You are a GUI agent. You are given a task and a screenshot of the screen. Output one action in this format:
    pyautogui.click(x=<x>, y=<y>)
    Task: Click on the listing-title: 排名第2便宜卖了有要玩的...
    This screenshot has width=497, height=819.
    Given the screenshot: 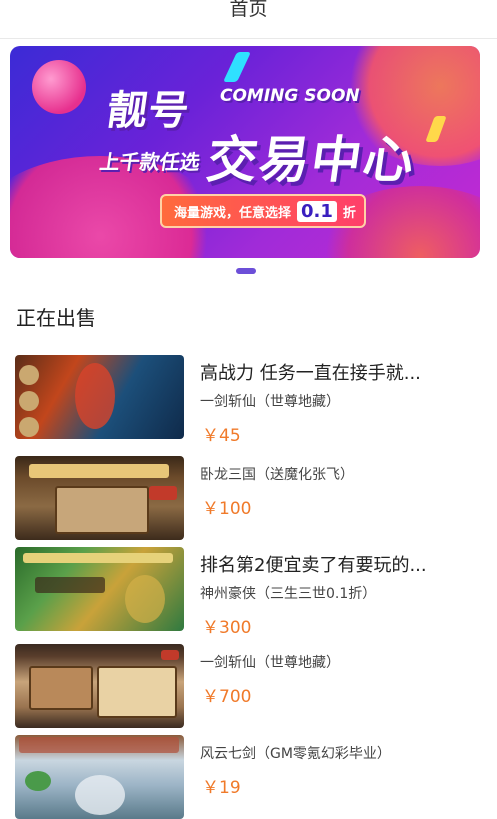 What is the action you would take?
    pyautogui.click(x=313, y=565)
    